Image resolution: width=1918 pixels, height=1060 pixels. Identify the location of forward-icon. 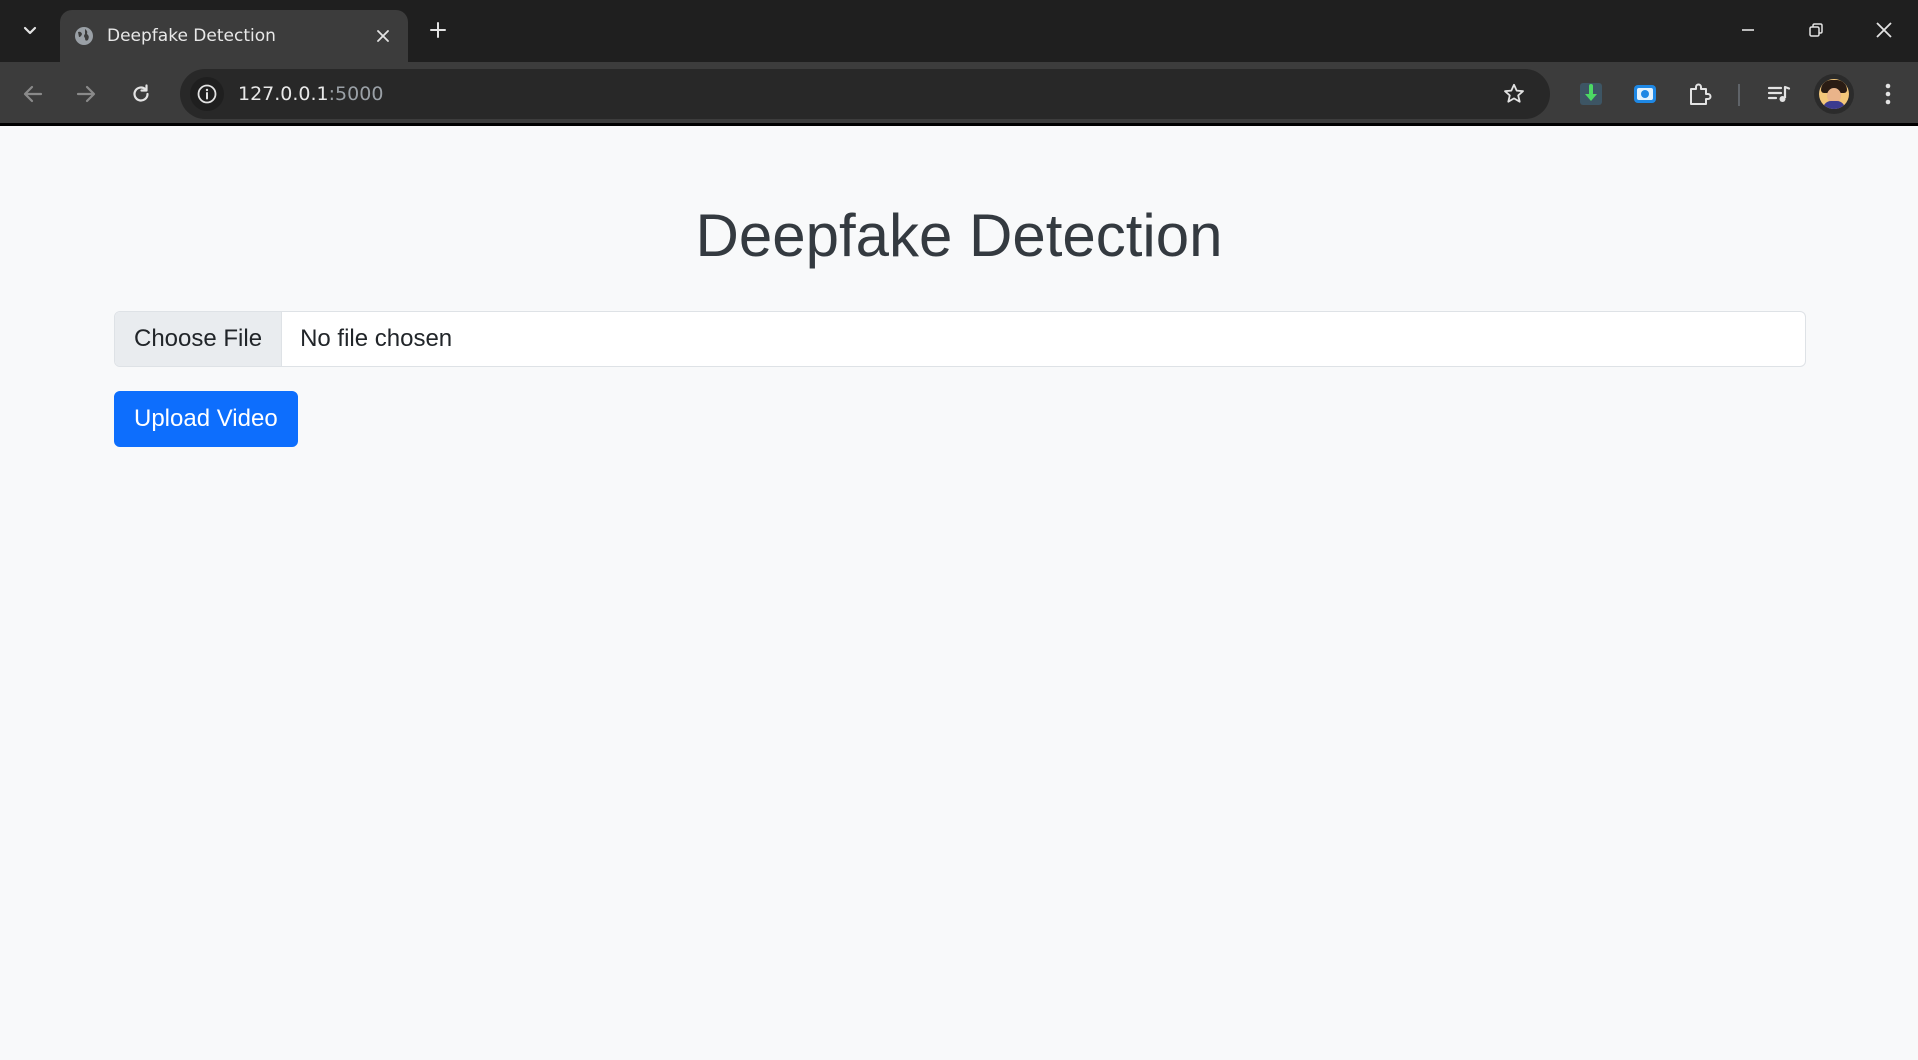
(86, 94).